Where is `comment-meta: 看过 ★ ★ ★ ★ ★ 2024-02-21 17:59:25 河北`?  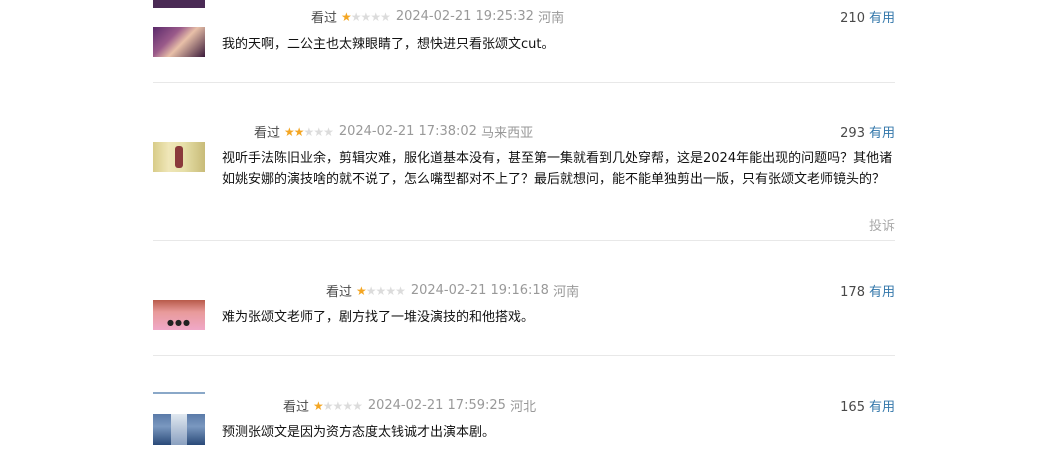 comment-meta: 看过 ★ ★ ★ ★ ★ 2024-02-21 17:59:25 河北 is located at coordinates (409, 405).